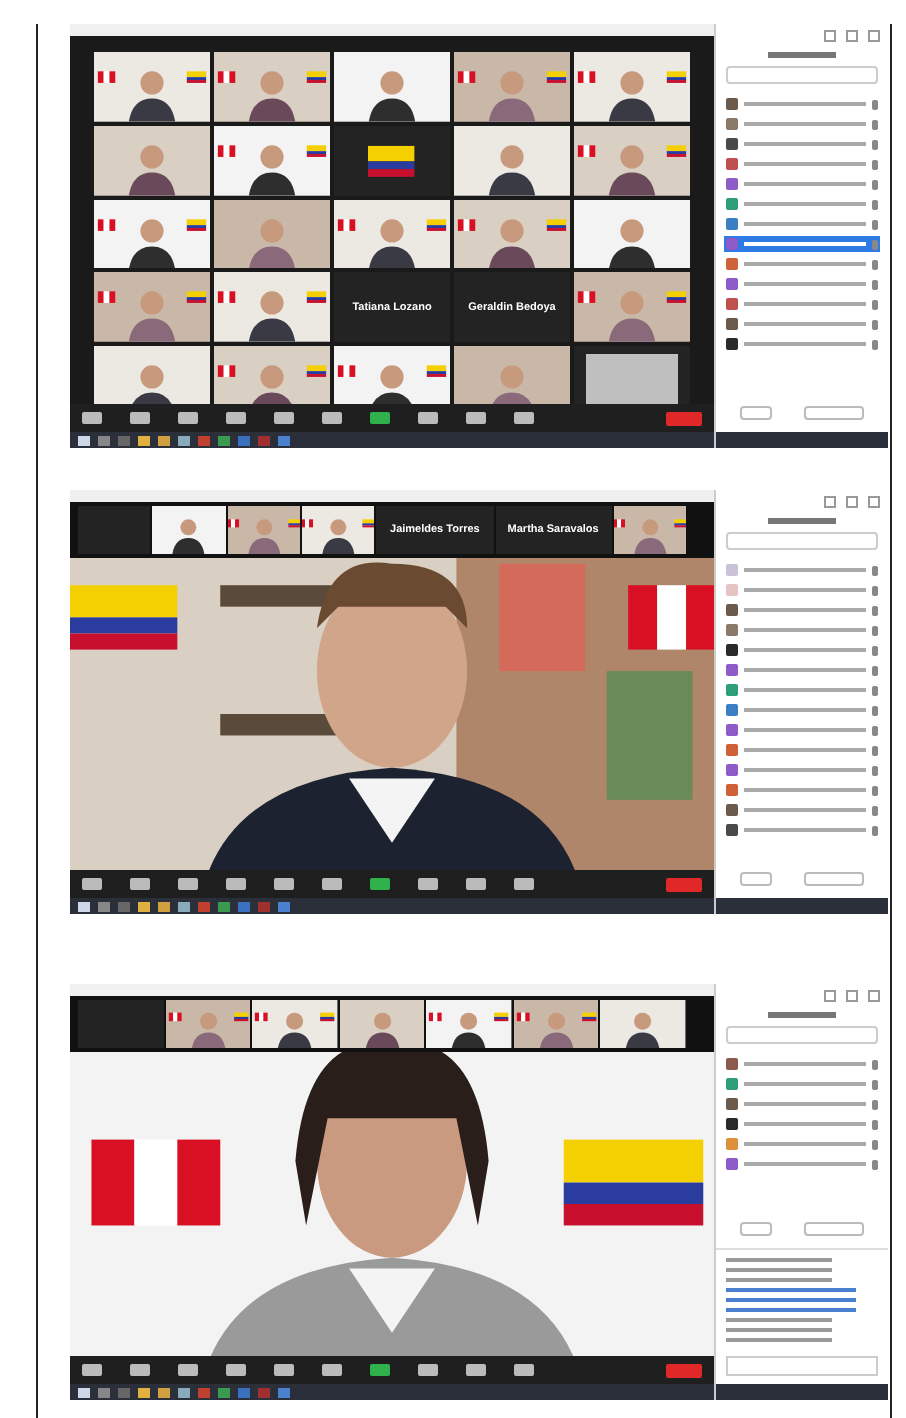  Describe the element at coordinates (802, 1366) in the screenshot. I see `chat-input-field` at that location.